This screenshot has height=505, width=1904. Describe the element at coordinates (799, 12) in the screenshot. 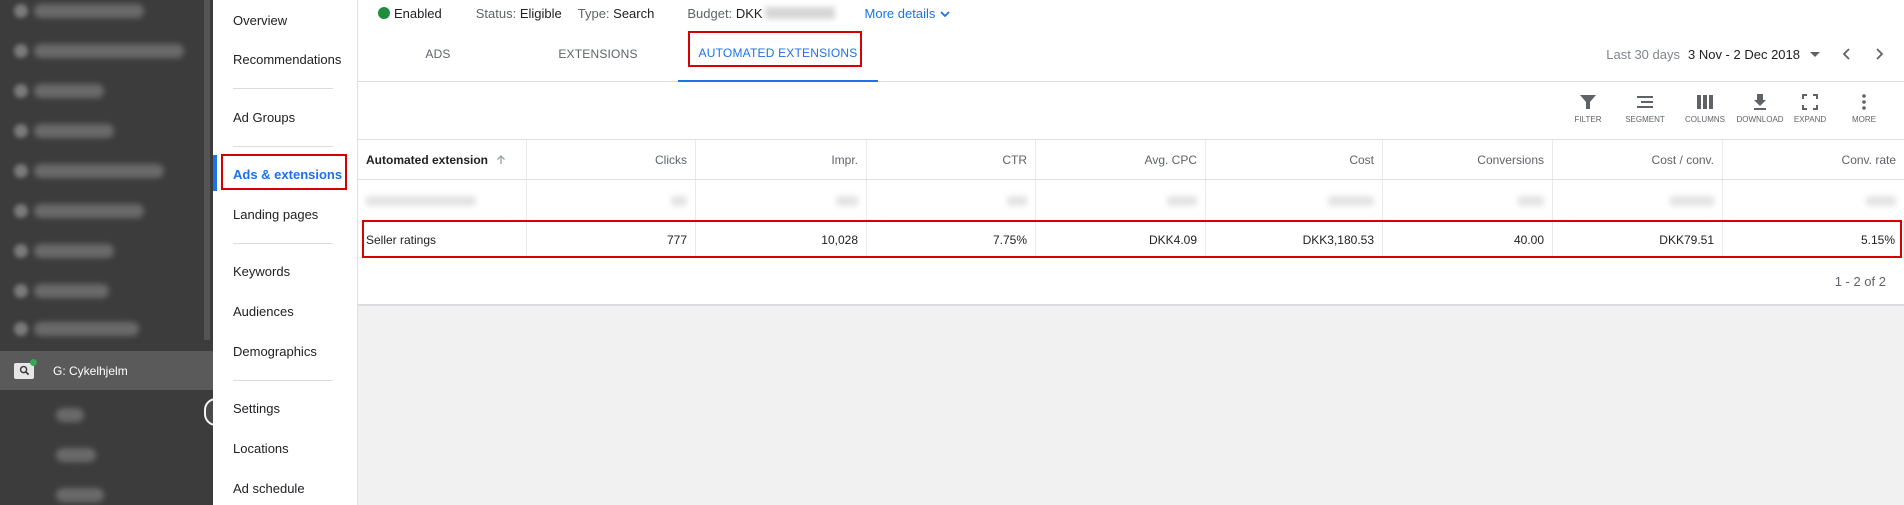

I see `blurred-budget-amount` at that location.